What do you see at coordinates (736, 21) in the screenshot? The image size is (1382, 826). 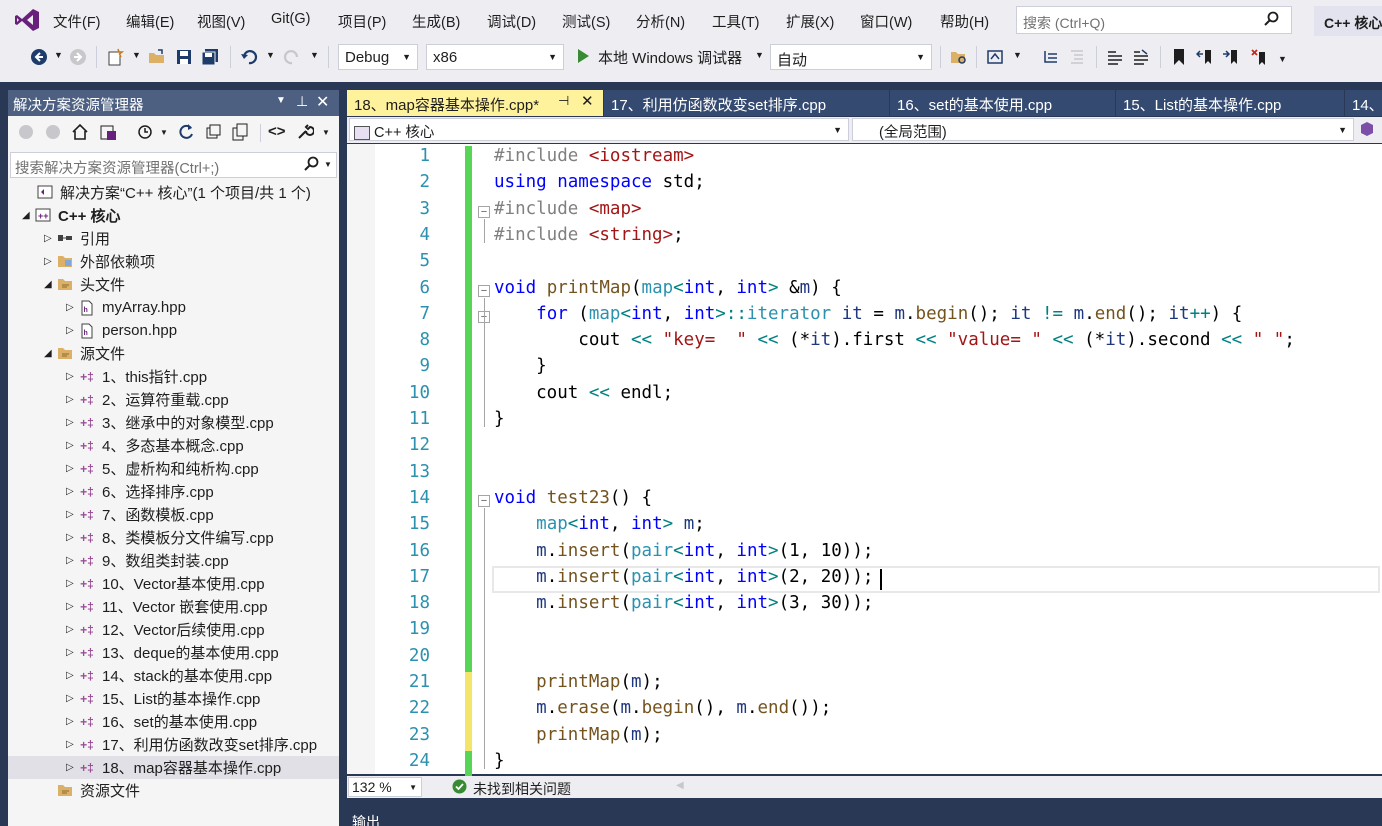 I see `menu-item: 工具(T)` at bounding box center [736, 21].